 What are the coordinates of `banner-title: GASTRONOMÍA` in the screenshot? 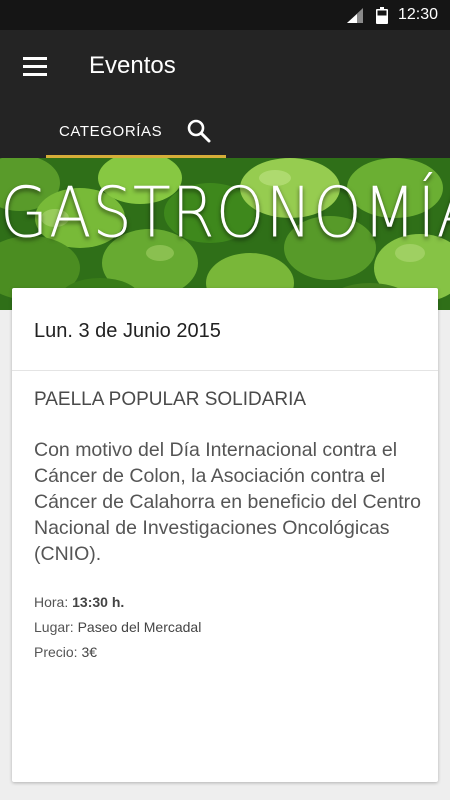 It's located at (225, 212).